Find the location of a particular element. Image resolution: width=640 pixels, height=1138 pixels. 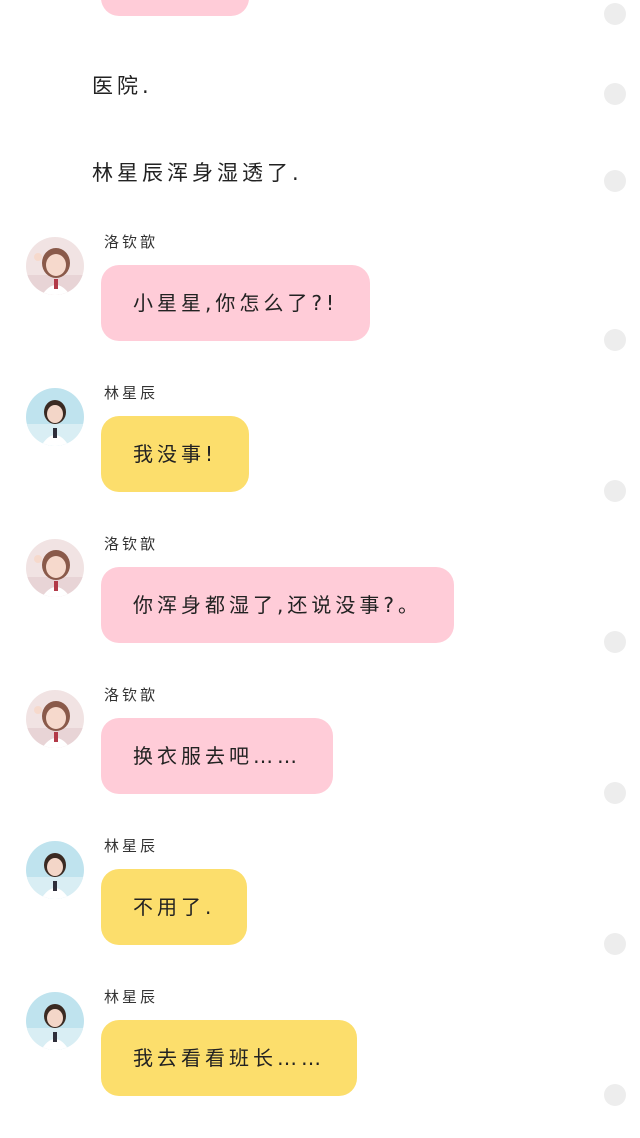

message-bubble: 不用了. is located at coordinates (174, 907).